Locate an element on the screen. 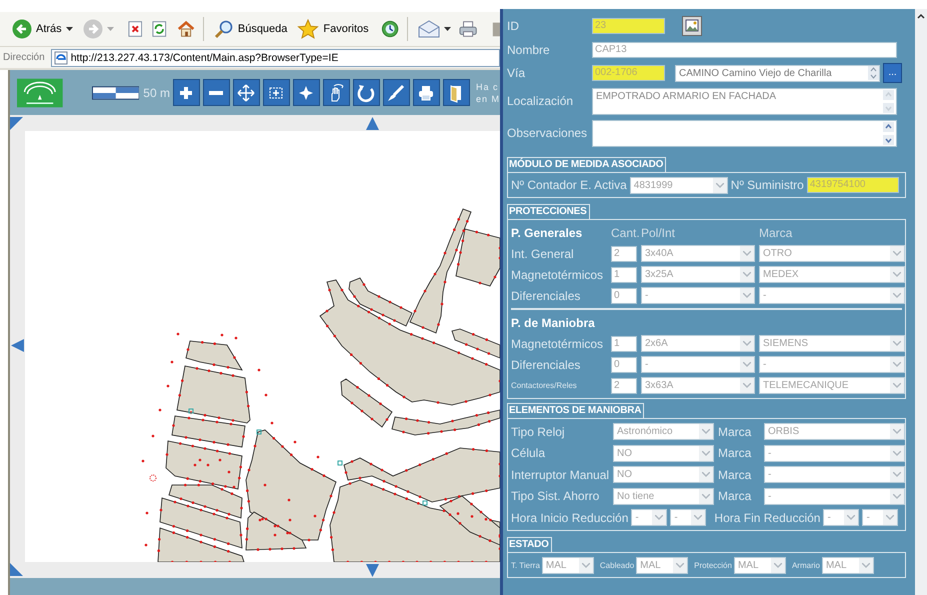 Image resolution: width=927 pixels, height=595 pixels. field-label: Diferenciales is located at coordinates (546, 295).